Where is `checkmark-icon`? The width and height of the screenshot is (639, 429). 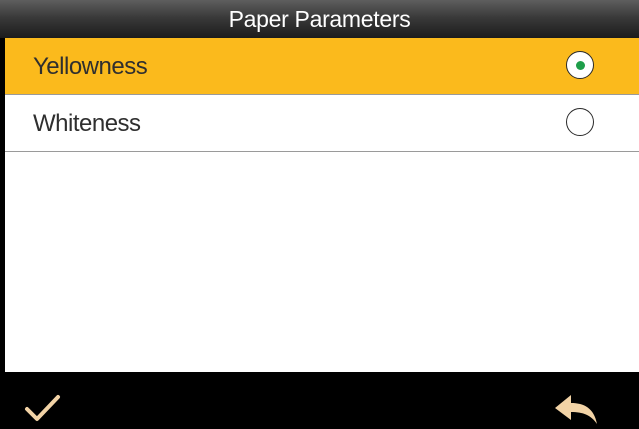 checkmark-icon is located at coordinates (42, 408).